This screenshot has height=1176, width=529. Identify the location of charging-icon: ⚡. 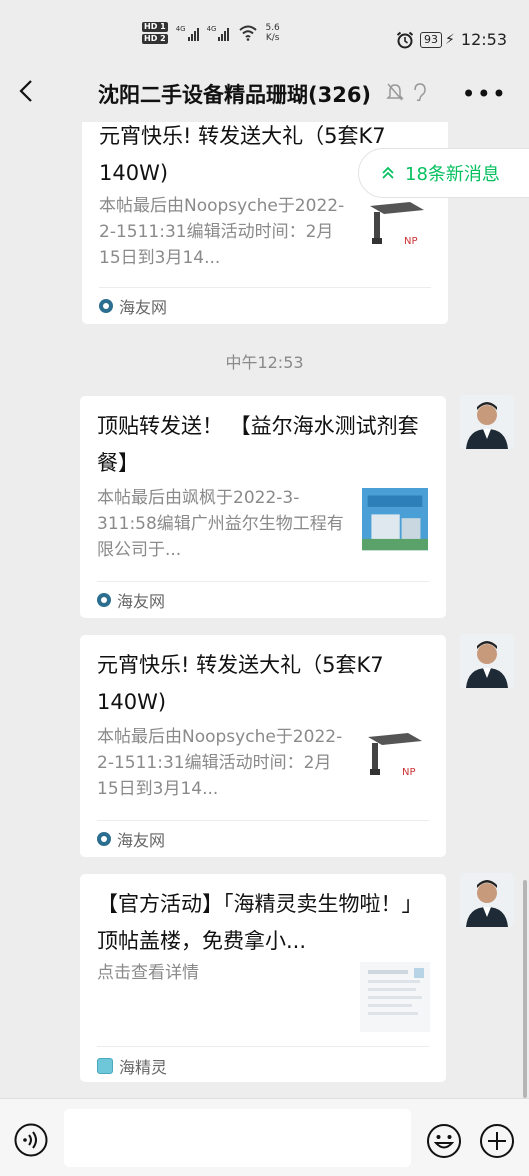
(450, 39).